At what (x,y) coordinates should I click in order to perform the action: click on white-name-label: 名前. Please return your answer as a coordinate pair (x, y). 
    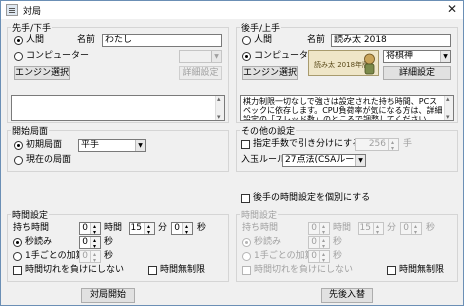
    Looking at the image, I should click on (316, 40).